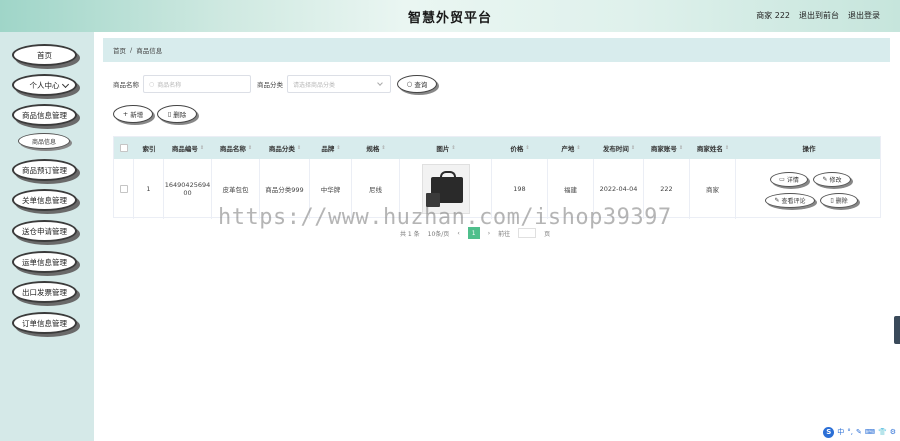  What do you see at coordinates (504, 234) in the screenshot?
I see `goto-label: 前往` at bounding box center [504, 234].